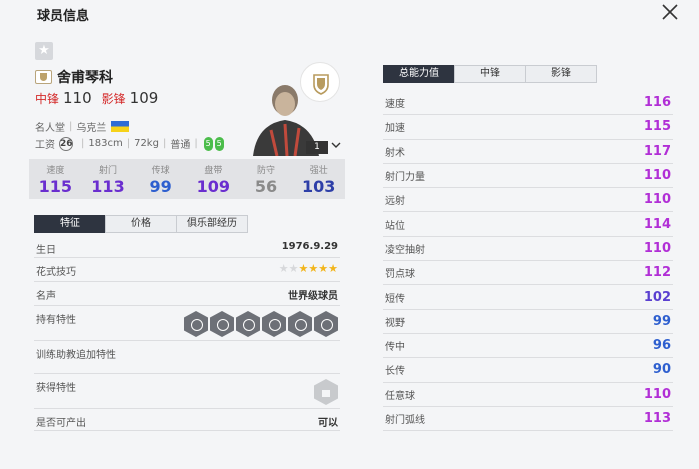 This screenshot has height=469, width=699. Describe the element at coordinates (50, 128) in the screenshot. I see `team-name: 名人堂` at that location.